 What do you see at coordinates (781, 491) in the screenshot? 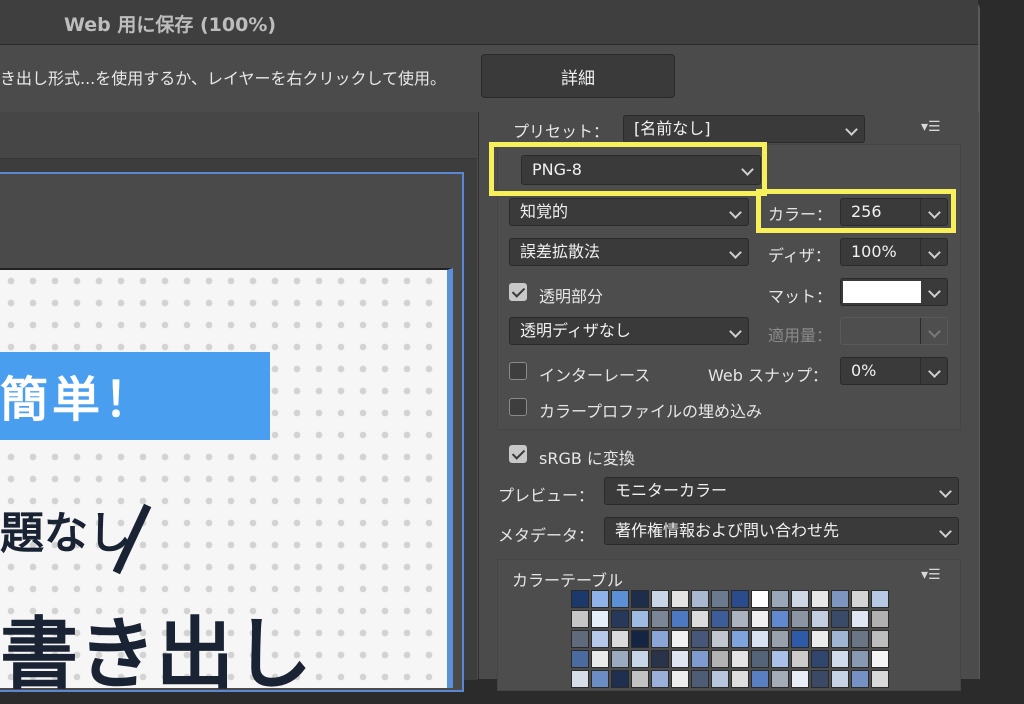
I see `preview-select: モニターカラー` at bounding box center [781, 491].